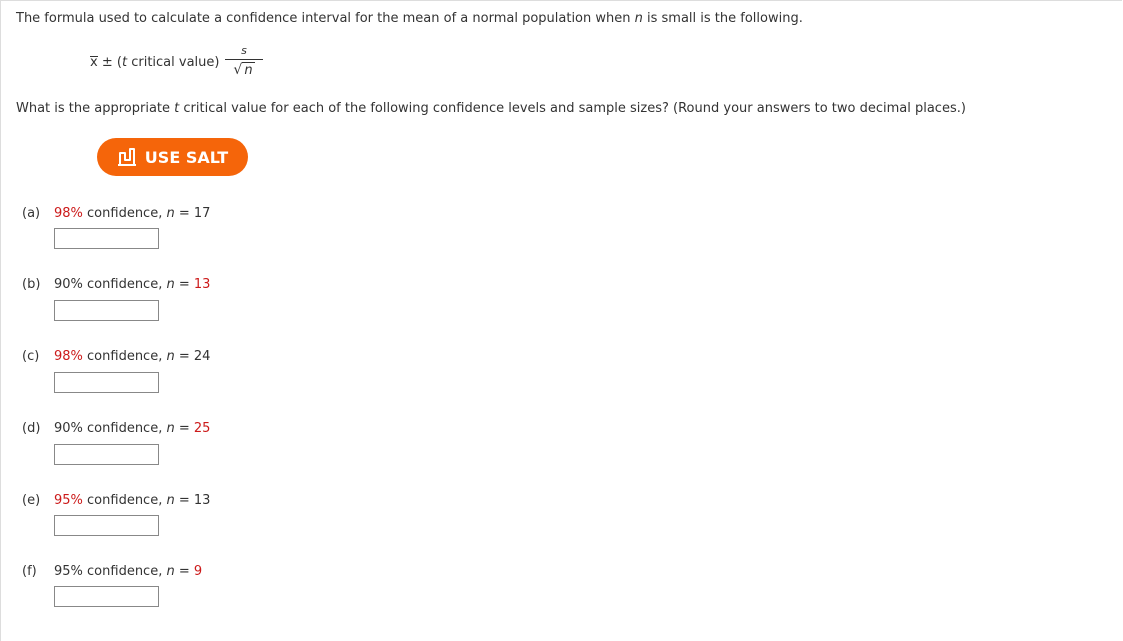 The width and height of the screenshot is (1123, 641). What do you see at coordinates (202, 356) in the screenshot?
I see `sample-size-value: 24` at bounding box center [202, 356].